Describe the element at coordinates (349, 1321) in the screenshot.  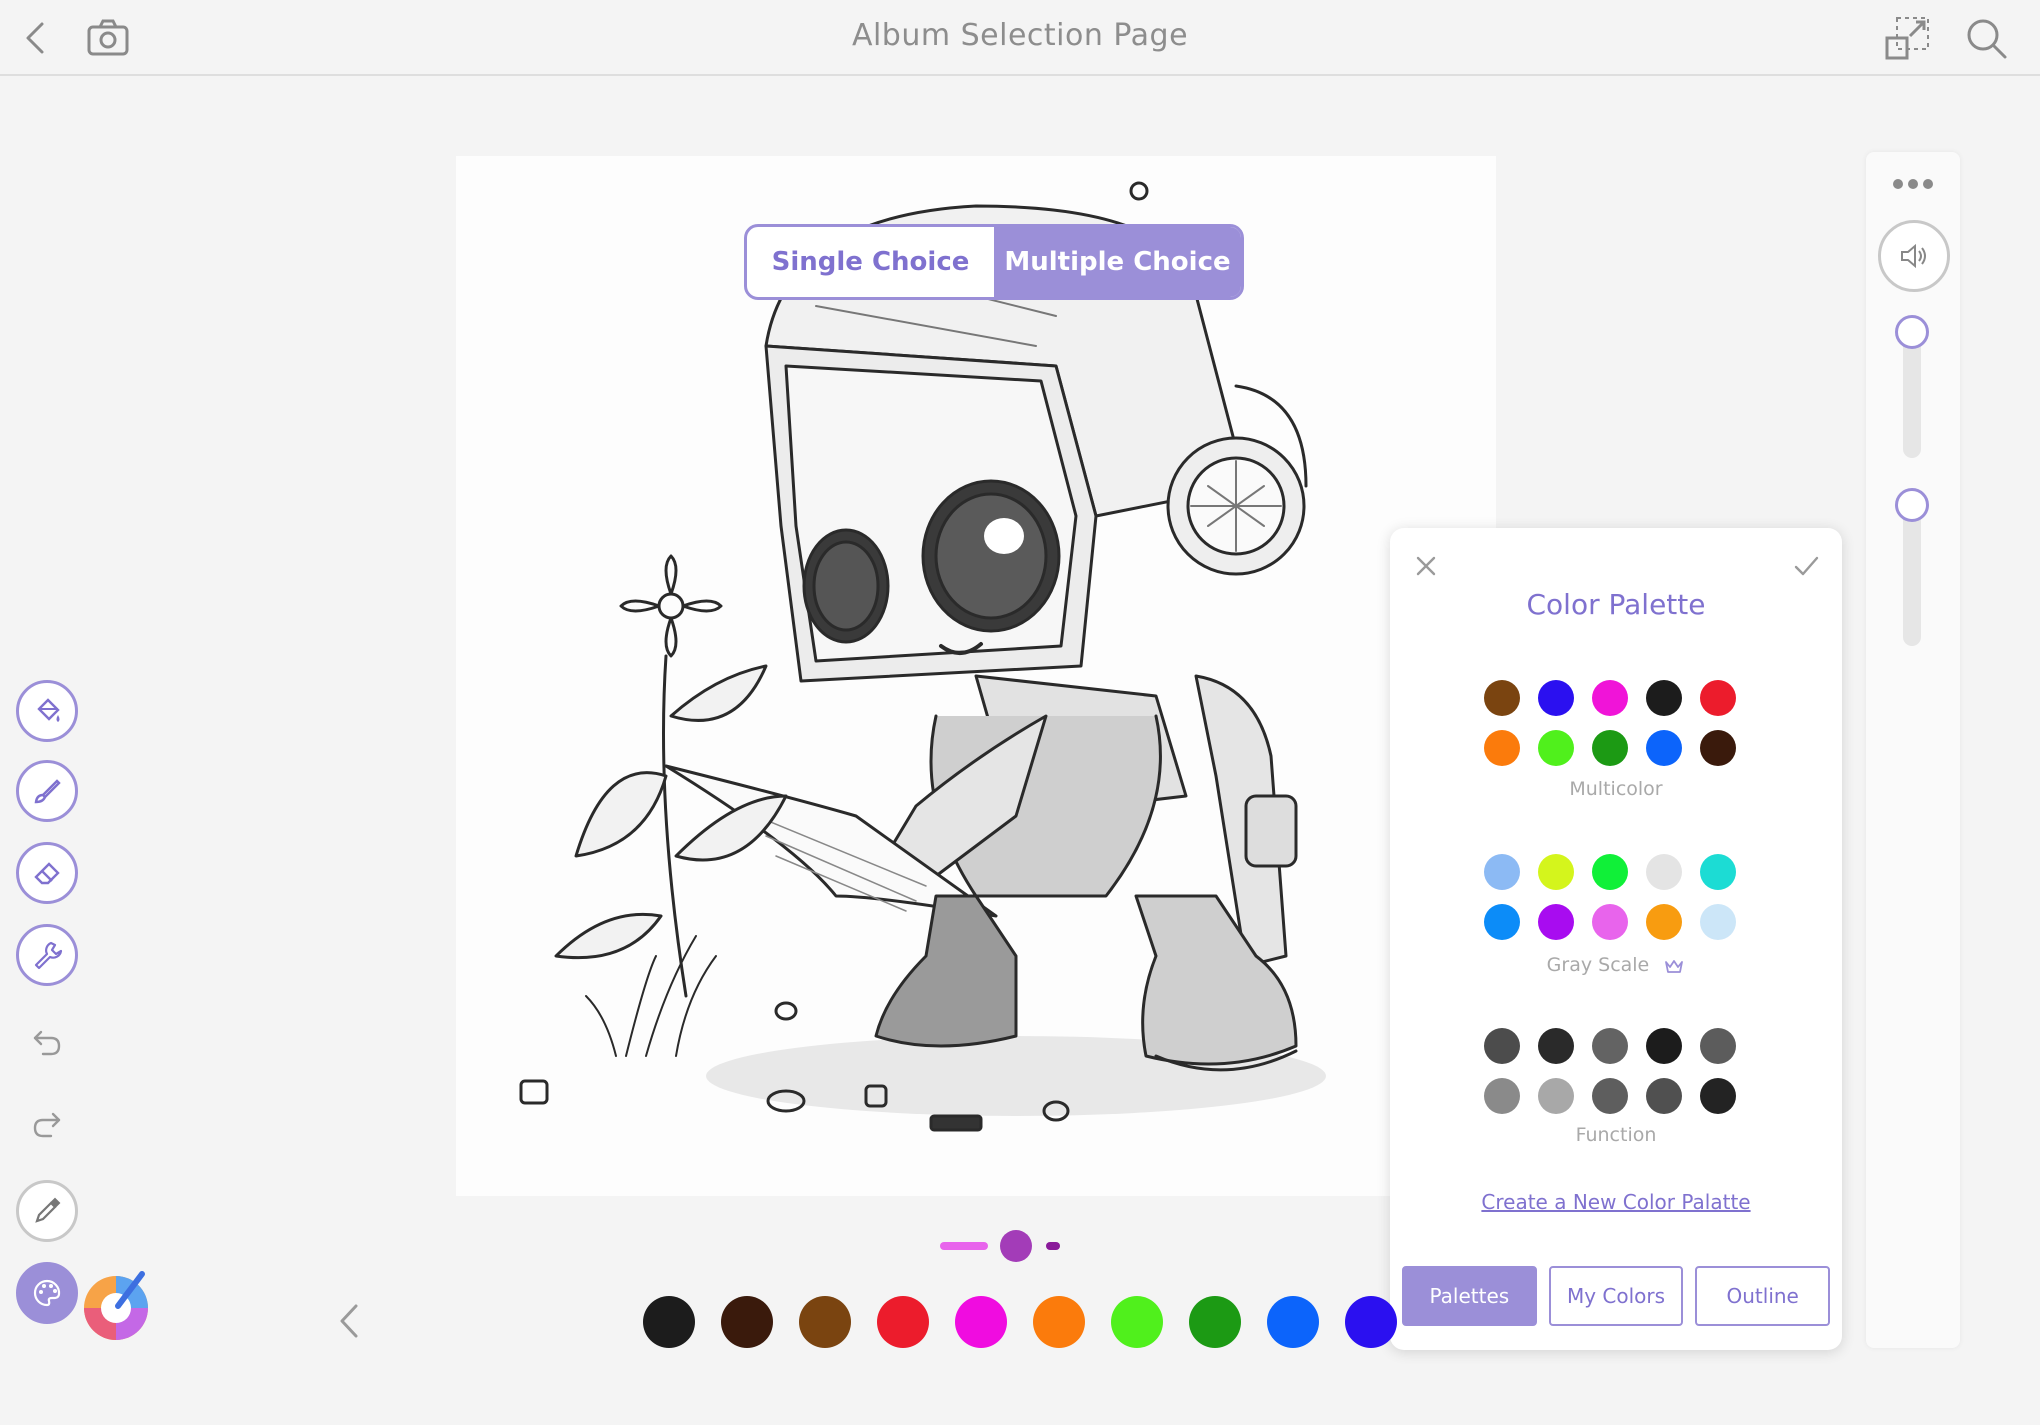
I see `previous-colors-button` at that location.